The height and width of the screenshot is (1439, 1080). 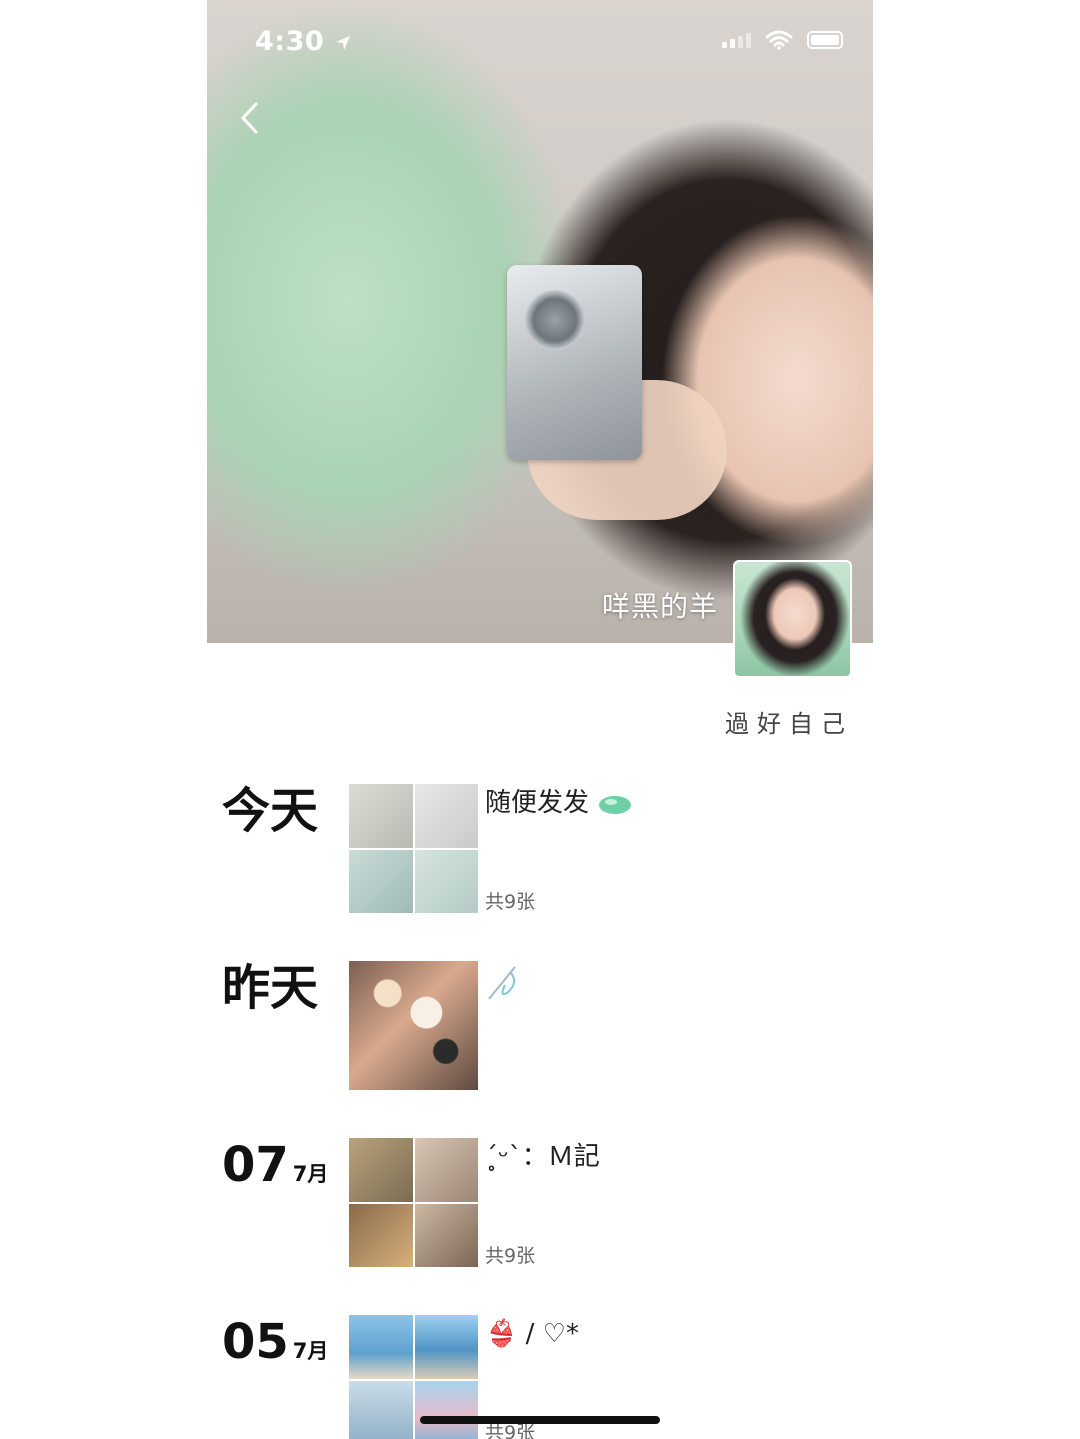 I want to click on feed-entry: 07 7月 ˊ̥ᵕˋ：Ｍ記 共9张, so click(x=540, y=1203).